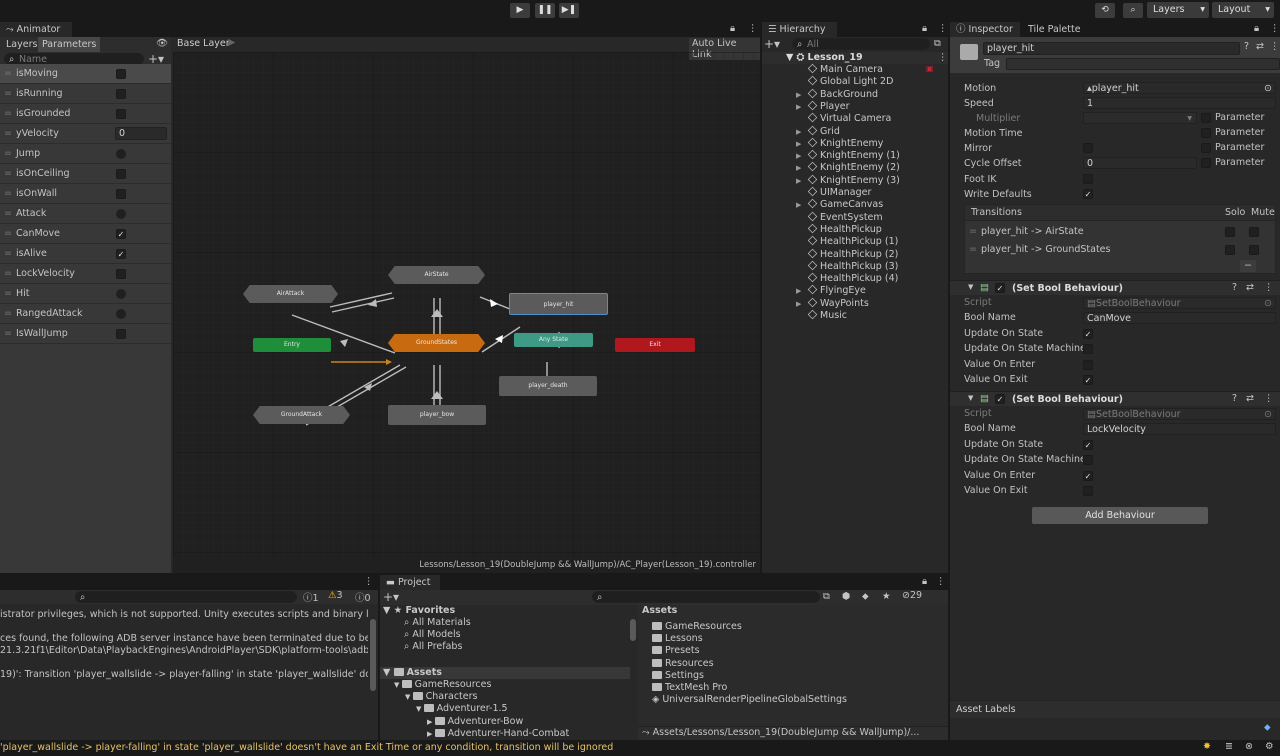 The image size is (1280, 756). I want to click on cache-icon: ≣, so click(1229, 746).